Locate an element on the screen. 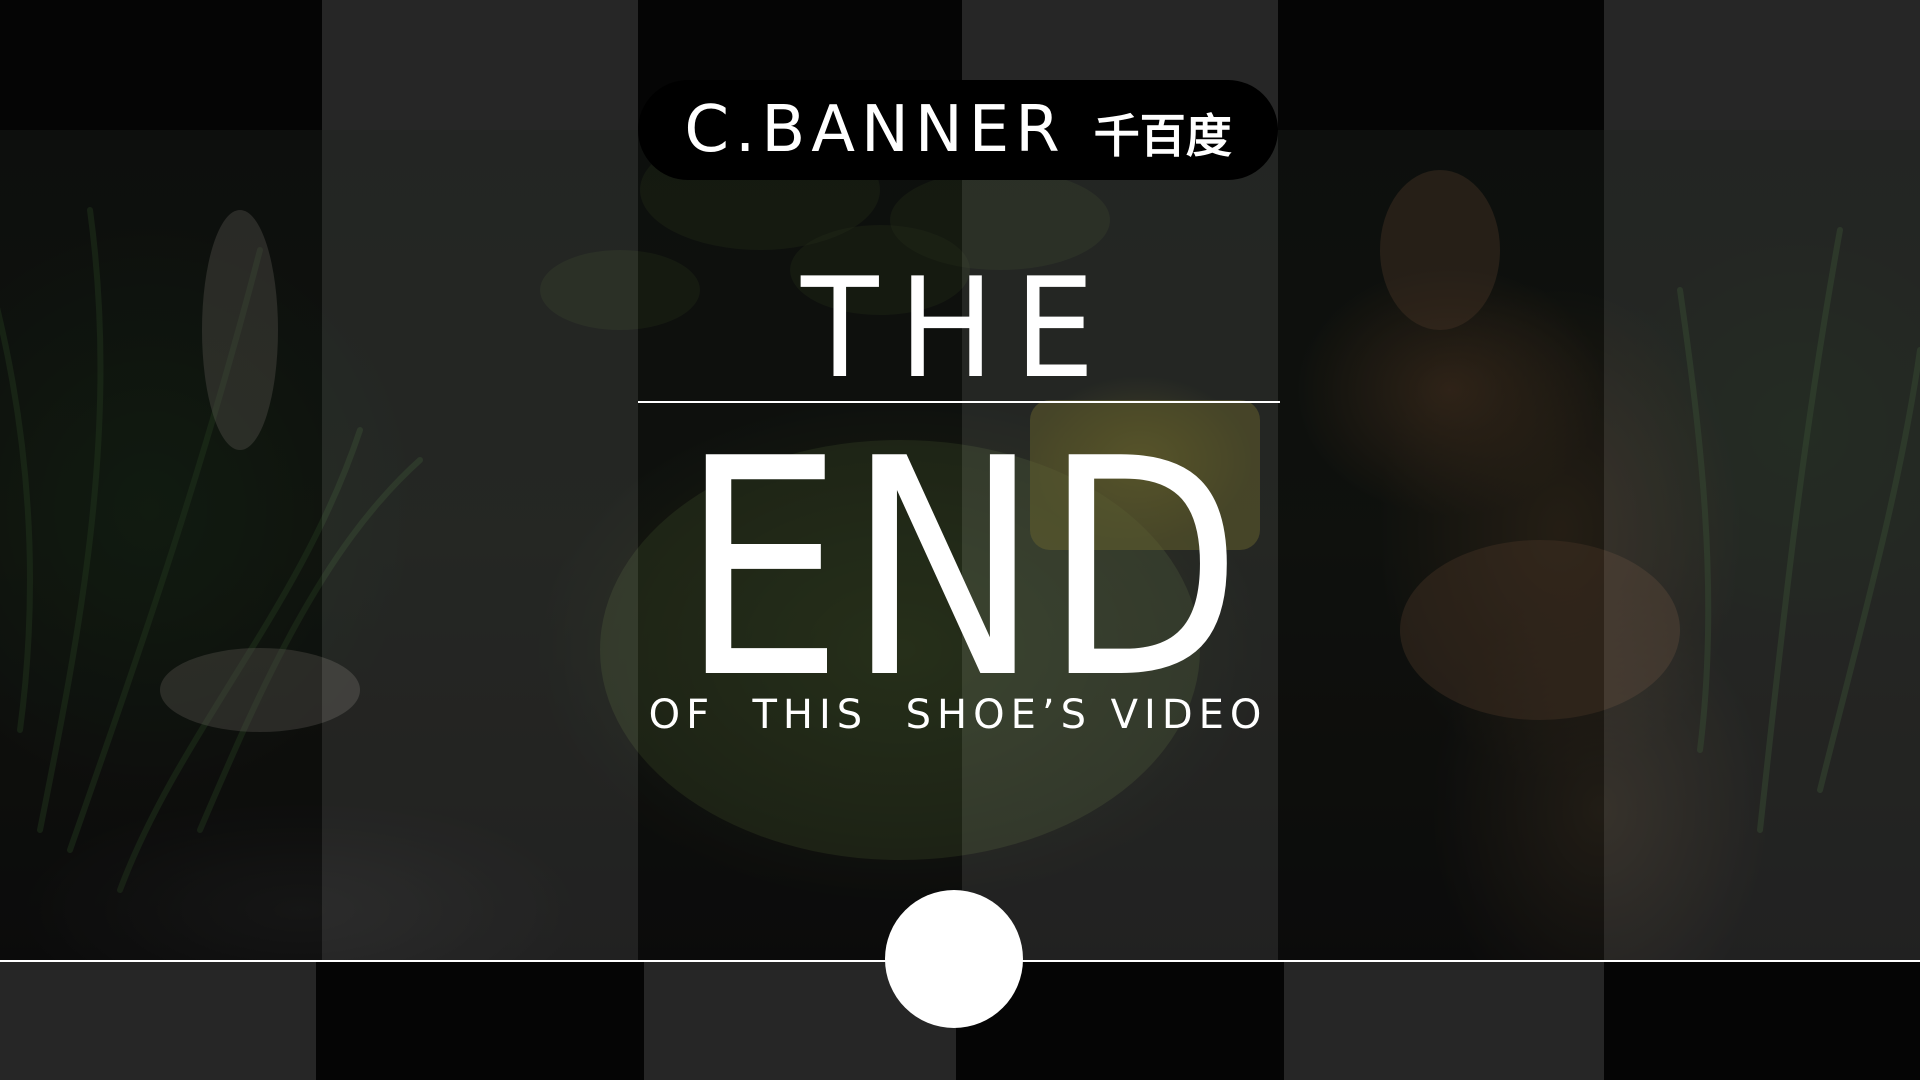 The image size is (1920, 1080). title-subtitle: OF THIS SHOE’S VIDEO is located at coordinates (958, 715).